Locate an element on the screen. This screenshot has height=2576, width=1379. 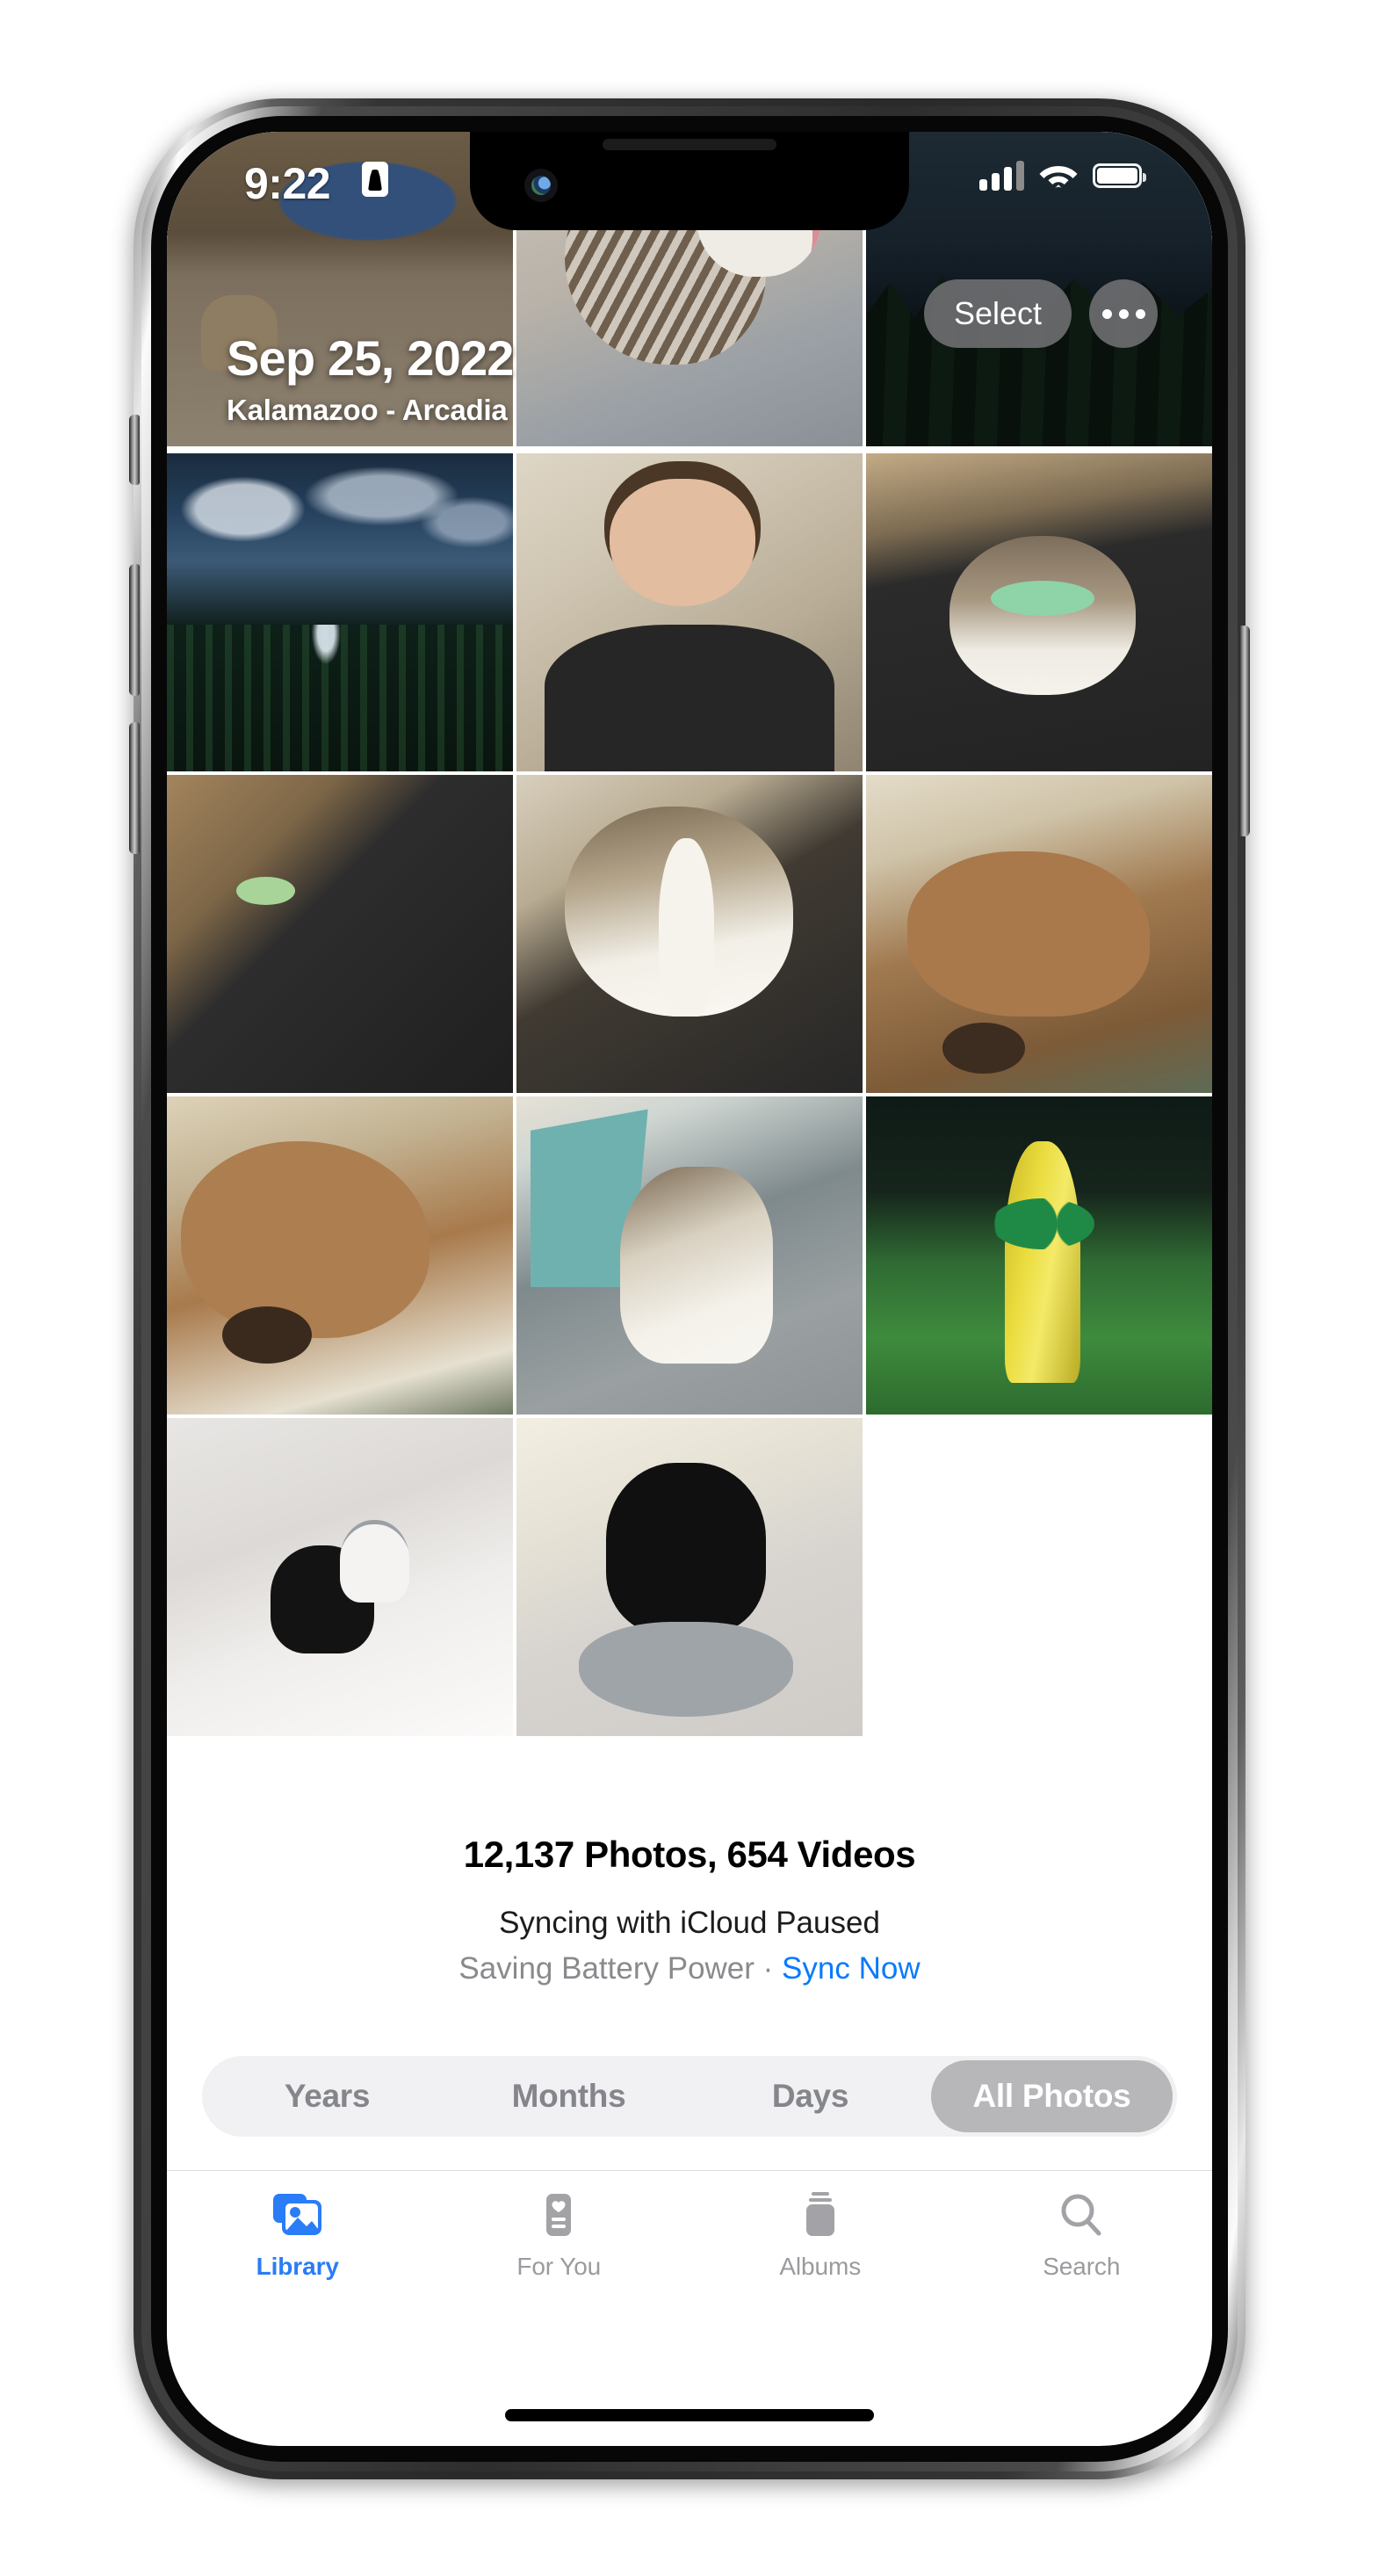
photo-video-count: 12,137 Photos, 654 Videos is located at coordinates (689, 1854).